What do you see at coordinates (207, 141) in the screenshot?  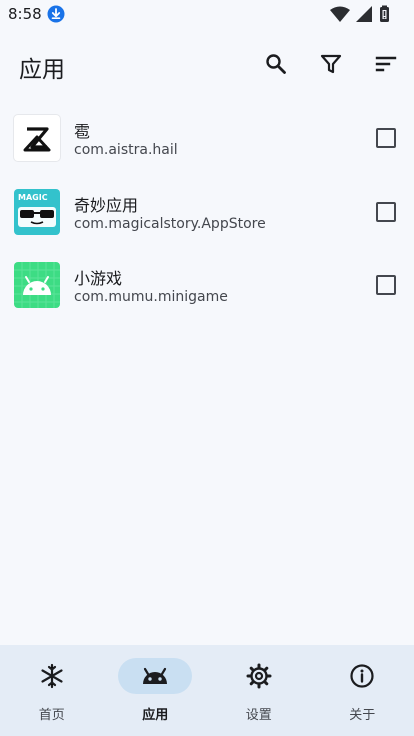 I see `list-item: 雹 com.aistra.hail` at bounding box center [207, 141].